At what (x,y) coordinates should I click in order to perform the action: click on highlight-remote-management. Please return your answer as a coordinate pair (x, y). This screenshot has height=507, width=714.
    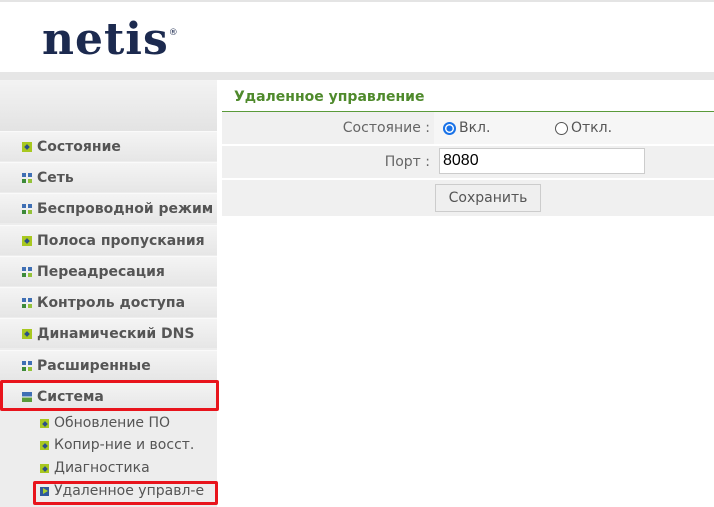
    Looking at the image, I should click on (125, 493).